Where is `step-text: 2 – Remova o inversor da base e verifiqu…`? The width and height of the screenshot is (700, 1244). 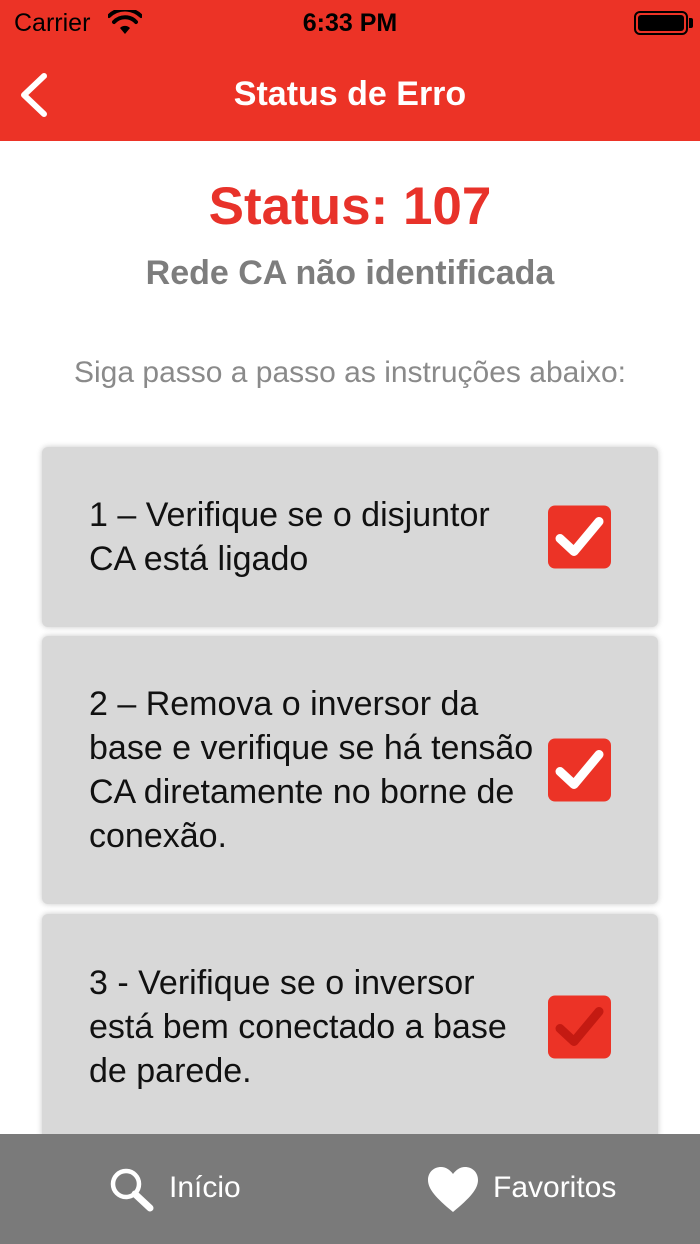
step-text: 2 – Remova o inversor da base e verifiqu… is located at coordinates (311, 770).